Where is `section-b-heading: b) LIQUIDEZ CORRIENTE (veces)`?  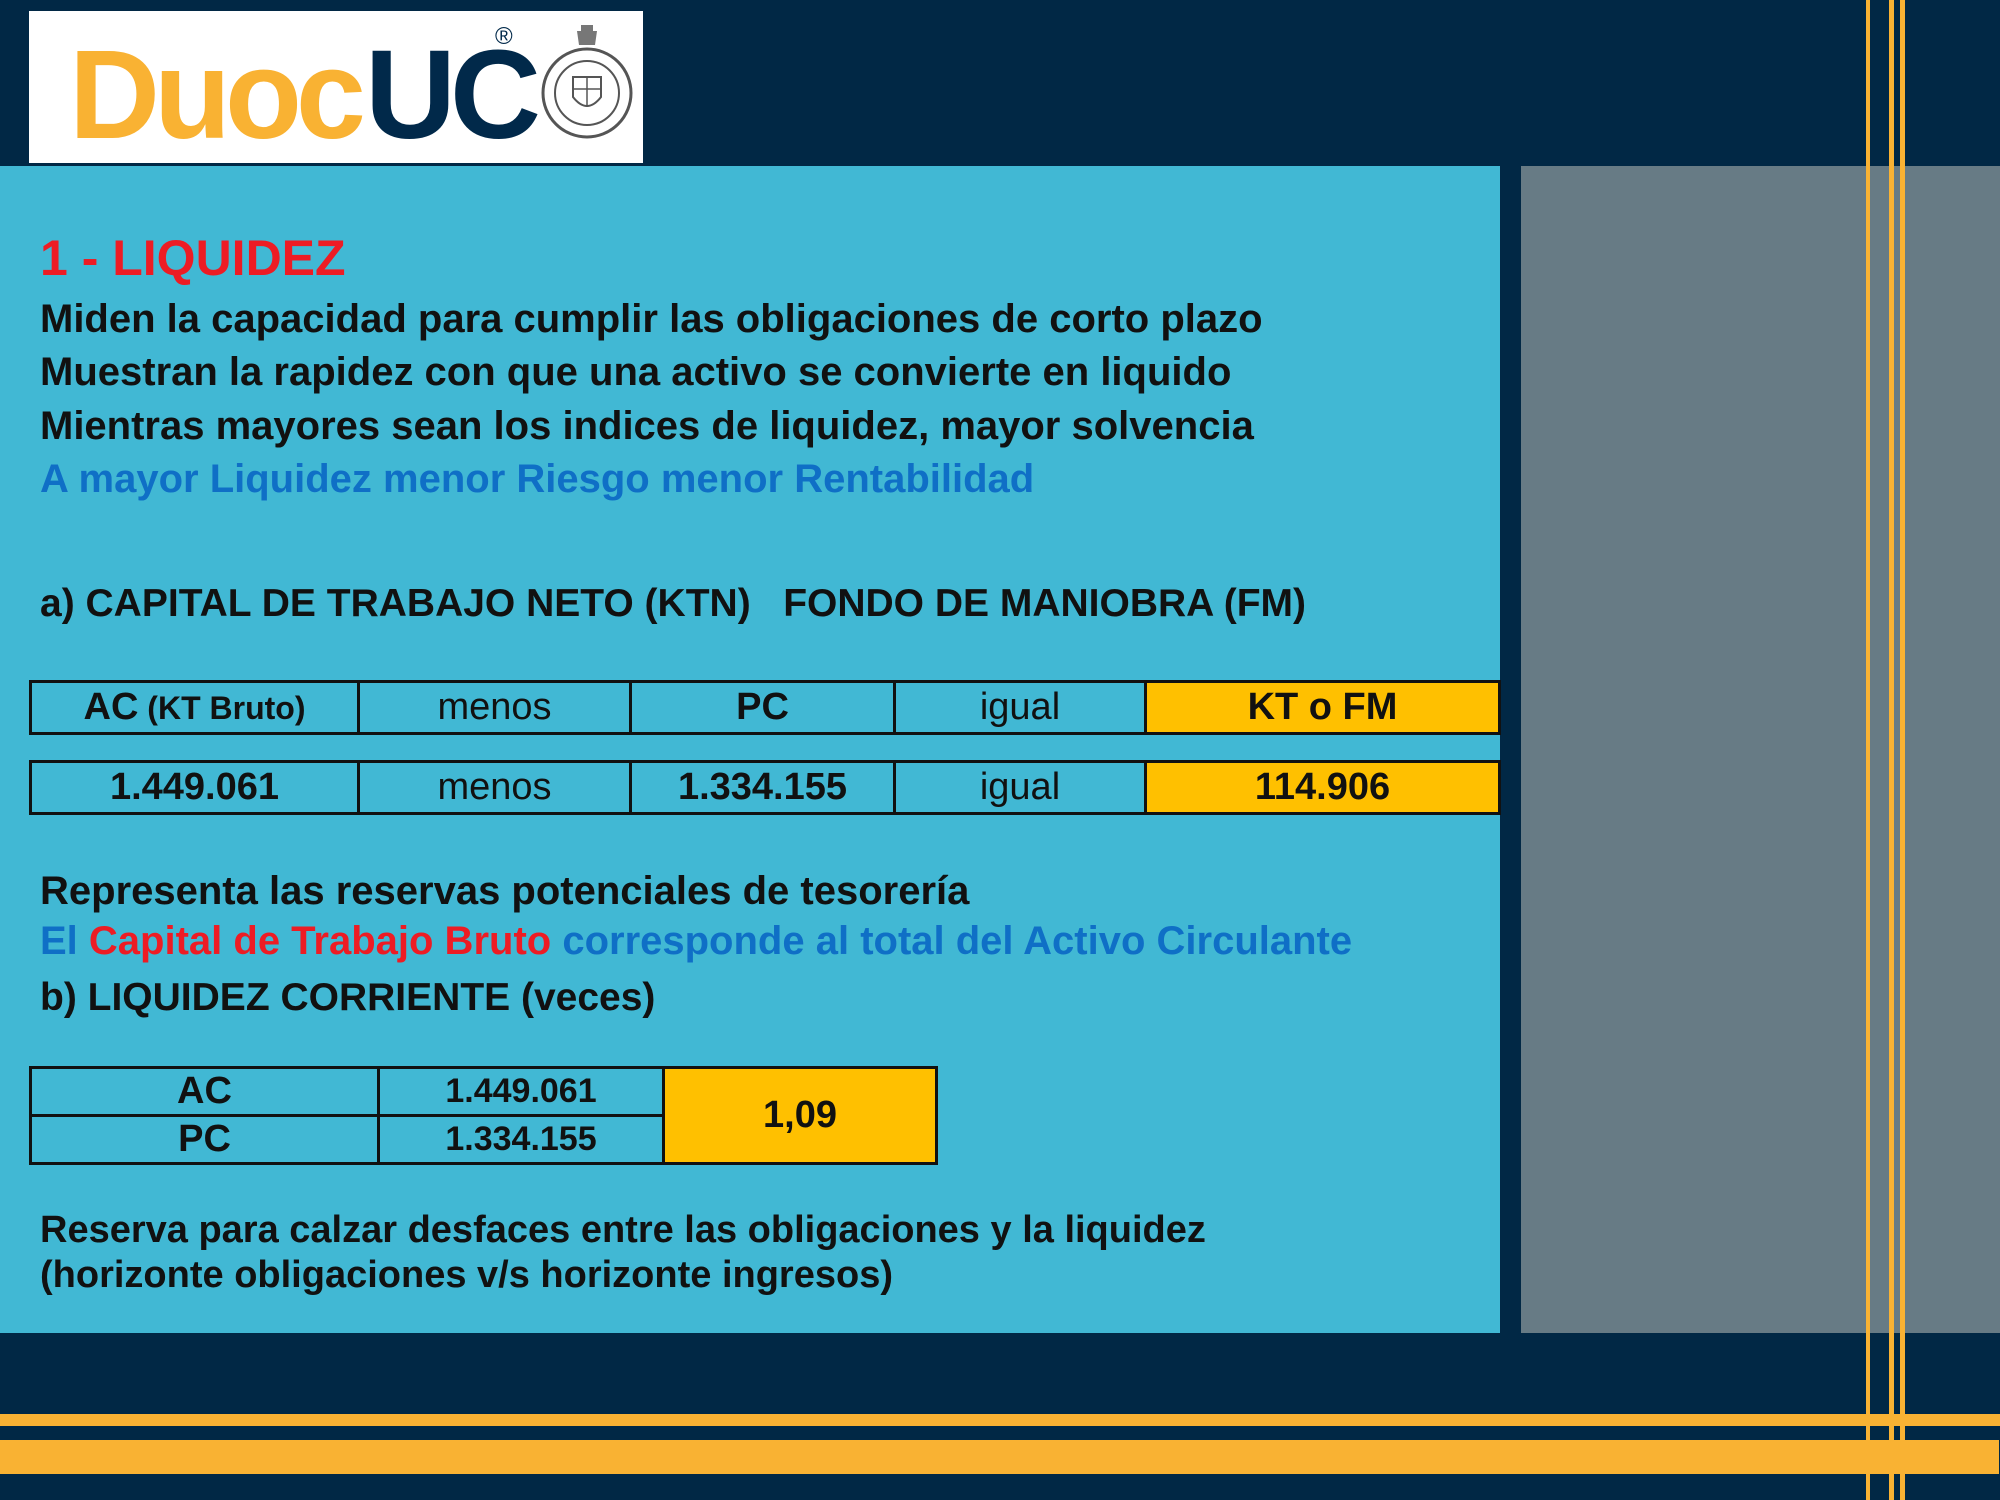
section-b-heading: b) LIQUIDEZ CORRIENTE (veces) is located at coordinates (348, 997).